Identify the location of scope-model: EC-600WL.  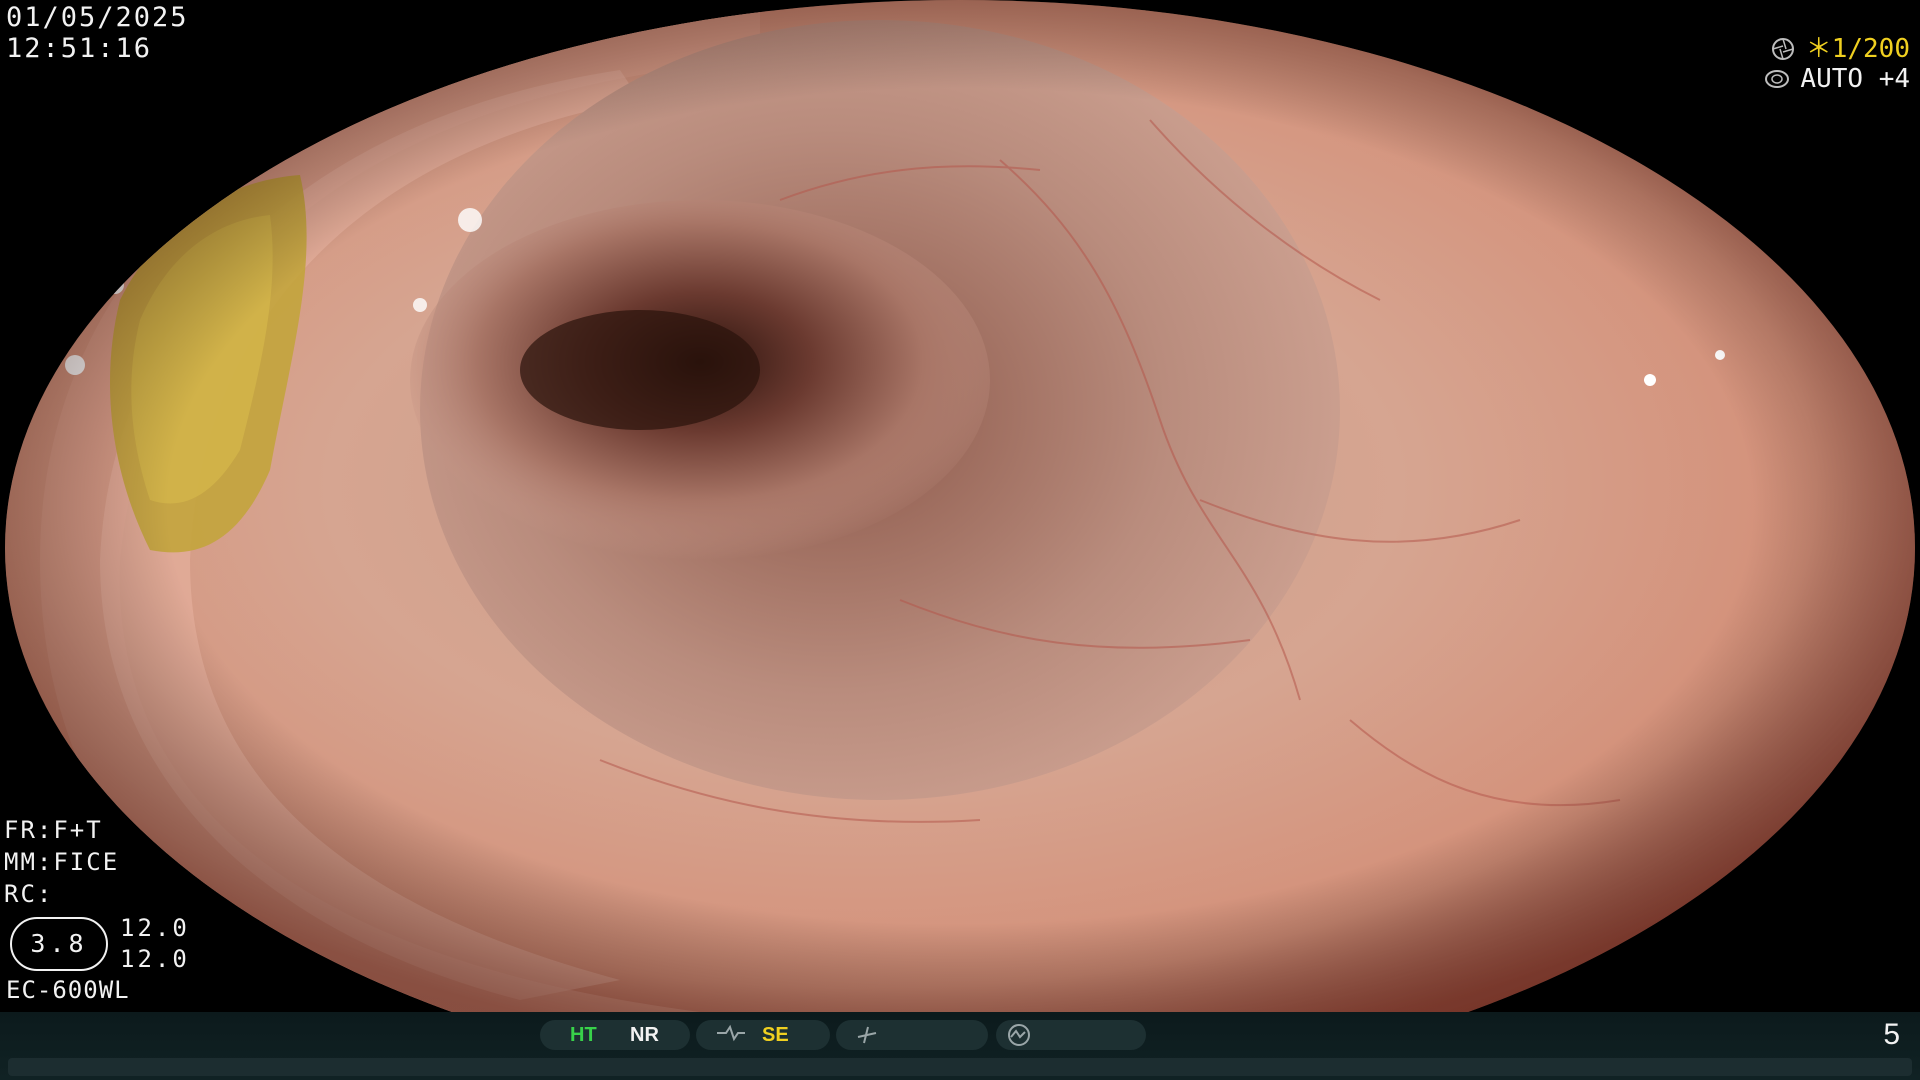
(68, 990).